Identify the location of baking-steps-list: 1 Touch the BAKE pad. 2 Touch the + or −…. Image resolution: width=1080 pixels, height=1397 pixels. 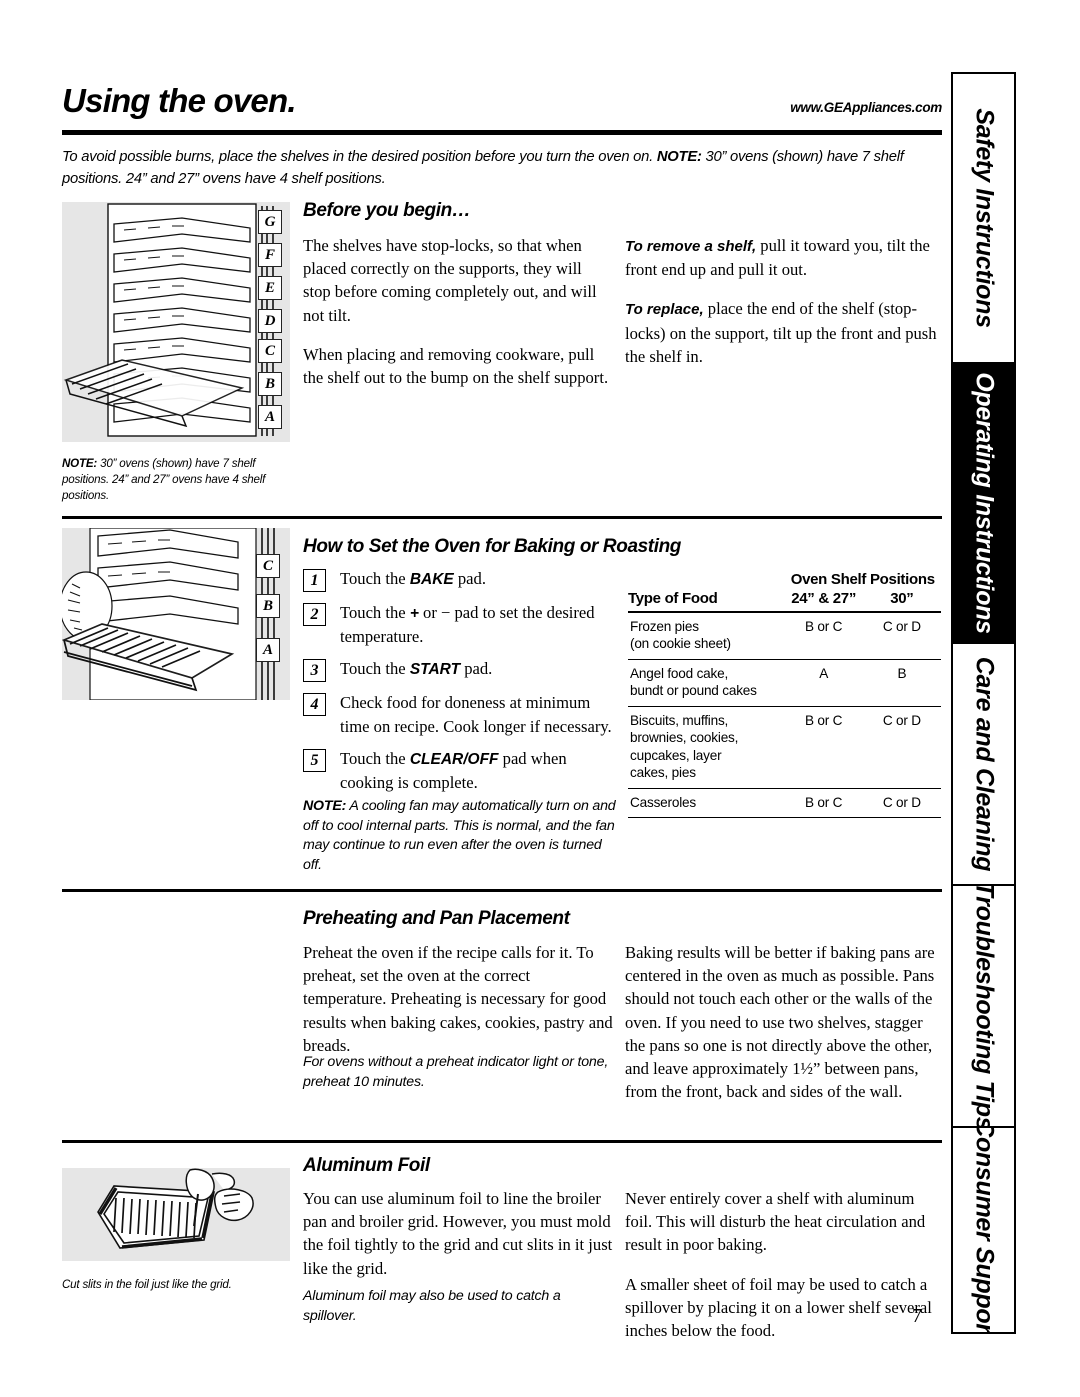
(458, 684).